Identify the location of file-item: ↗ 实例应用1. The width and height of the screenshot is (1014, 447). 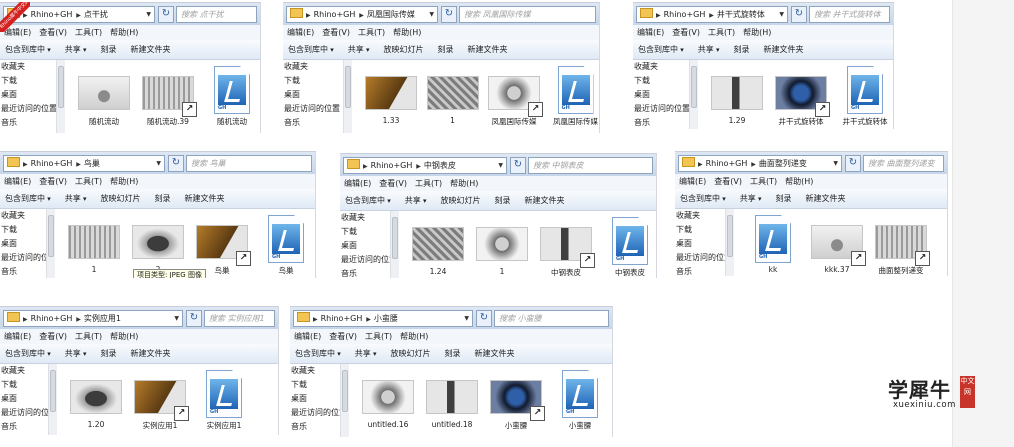
(160, 399).